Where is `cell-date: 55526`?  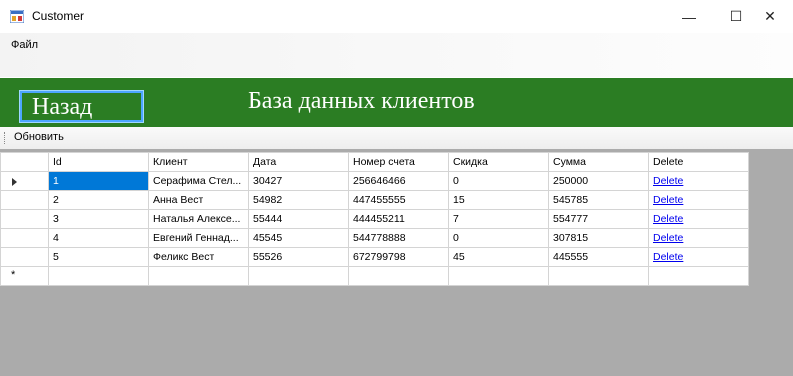
cell-date: 55526 is located at coordinates (298, 257).